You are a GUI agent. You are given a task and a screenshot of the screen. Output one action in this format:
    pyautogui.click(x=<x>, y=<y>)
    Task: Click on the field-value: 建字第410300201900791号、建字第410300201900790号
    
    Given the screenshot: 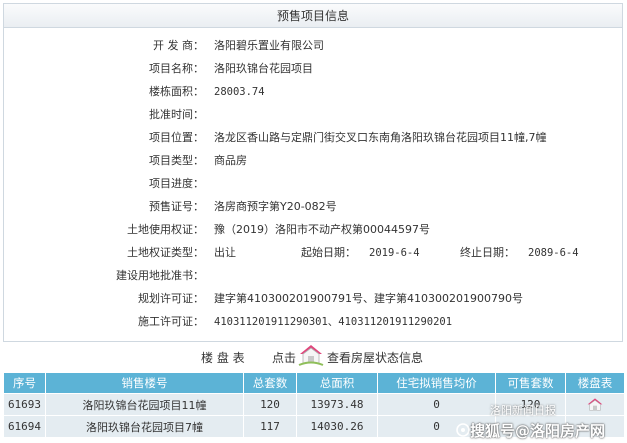 What is the action you would take?
    pyautogui.click(x=368, y=298)
    